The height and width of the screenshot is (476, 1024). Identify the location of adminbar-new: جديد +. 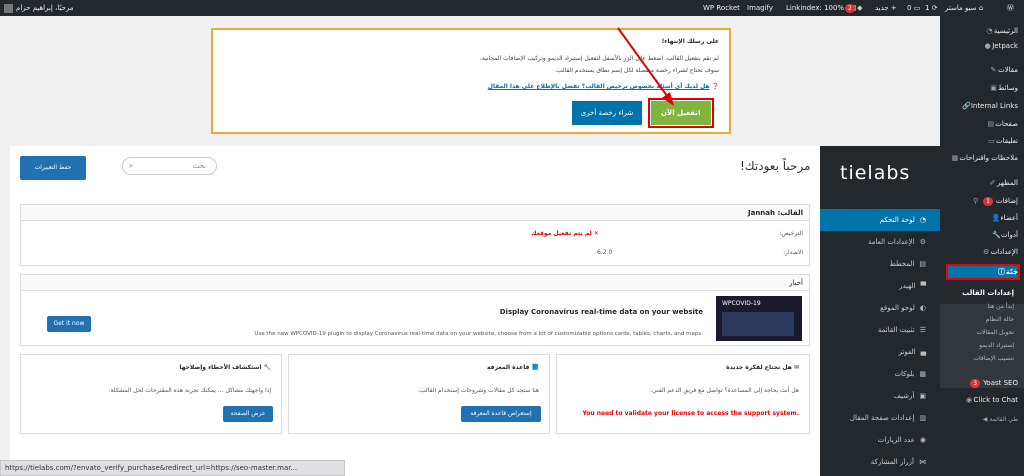
(886, 8).